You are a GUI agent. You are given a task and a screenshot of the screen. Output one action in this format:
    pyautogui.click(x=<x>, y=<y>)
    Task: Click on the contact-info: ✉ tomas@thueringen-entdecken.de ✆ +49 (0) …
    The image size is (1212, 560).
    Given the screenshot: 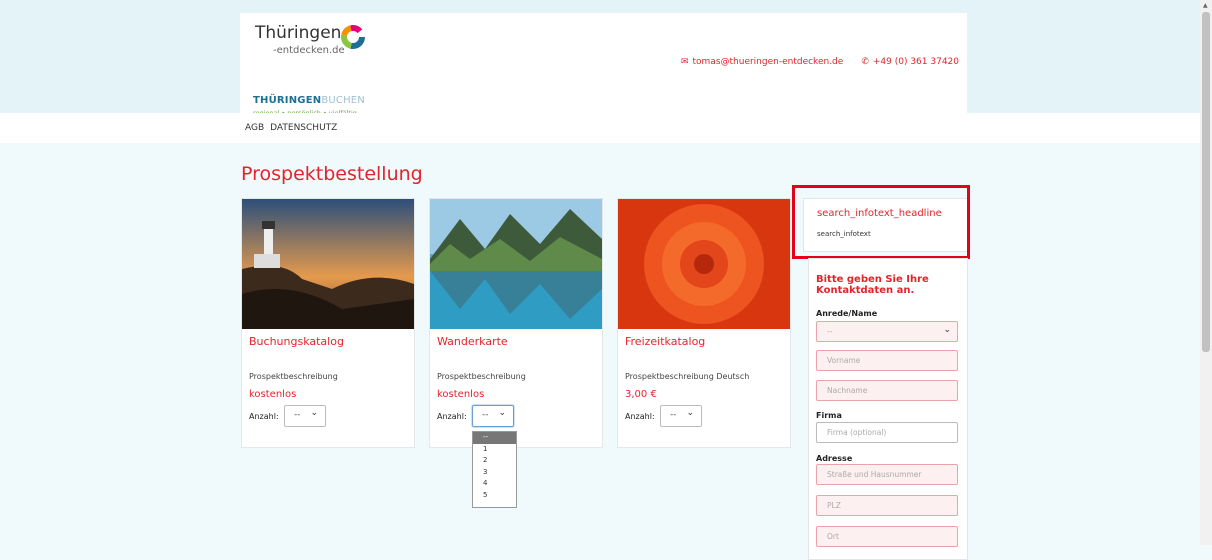 What is the action you would take?
    pyautogui.click(x=820, y=62)
    